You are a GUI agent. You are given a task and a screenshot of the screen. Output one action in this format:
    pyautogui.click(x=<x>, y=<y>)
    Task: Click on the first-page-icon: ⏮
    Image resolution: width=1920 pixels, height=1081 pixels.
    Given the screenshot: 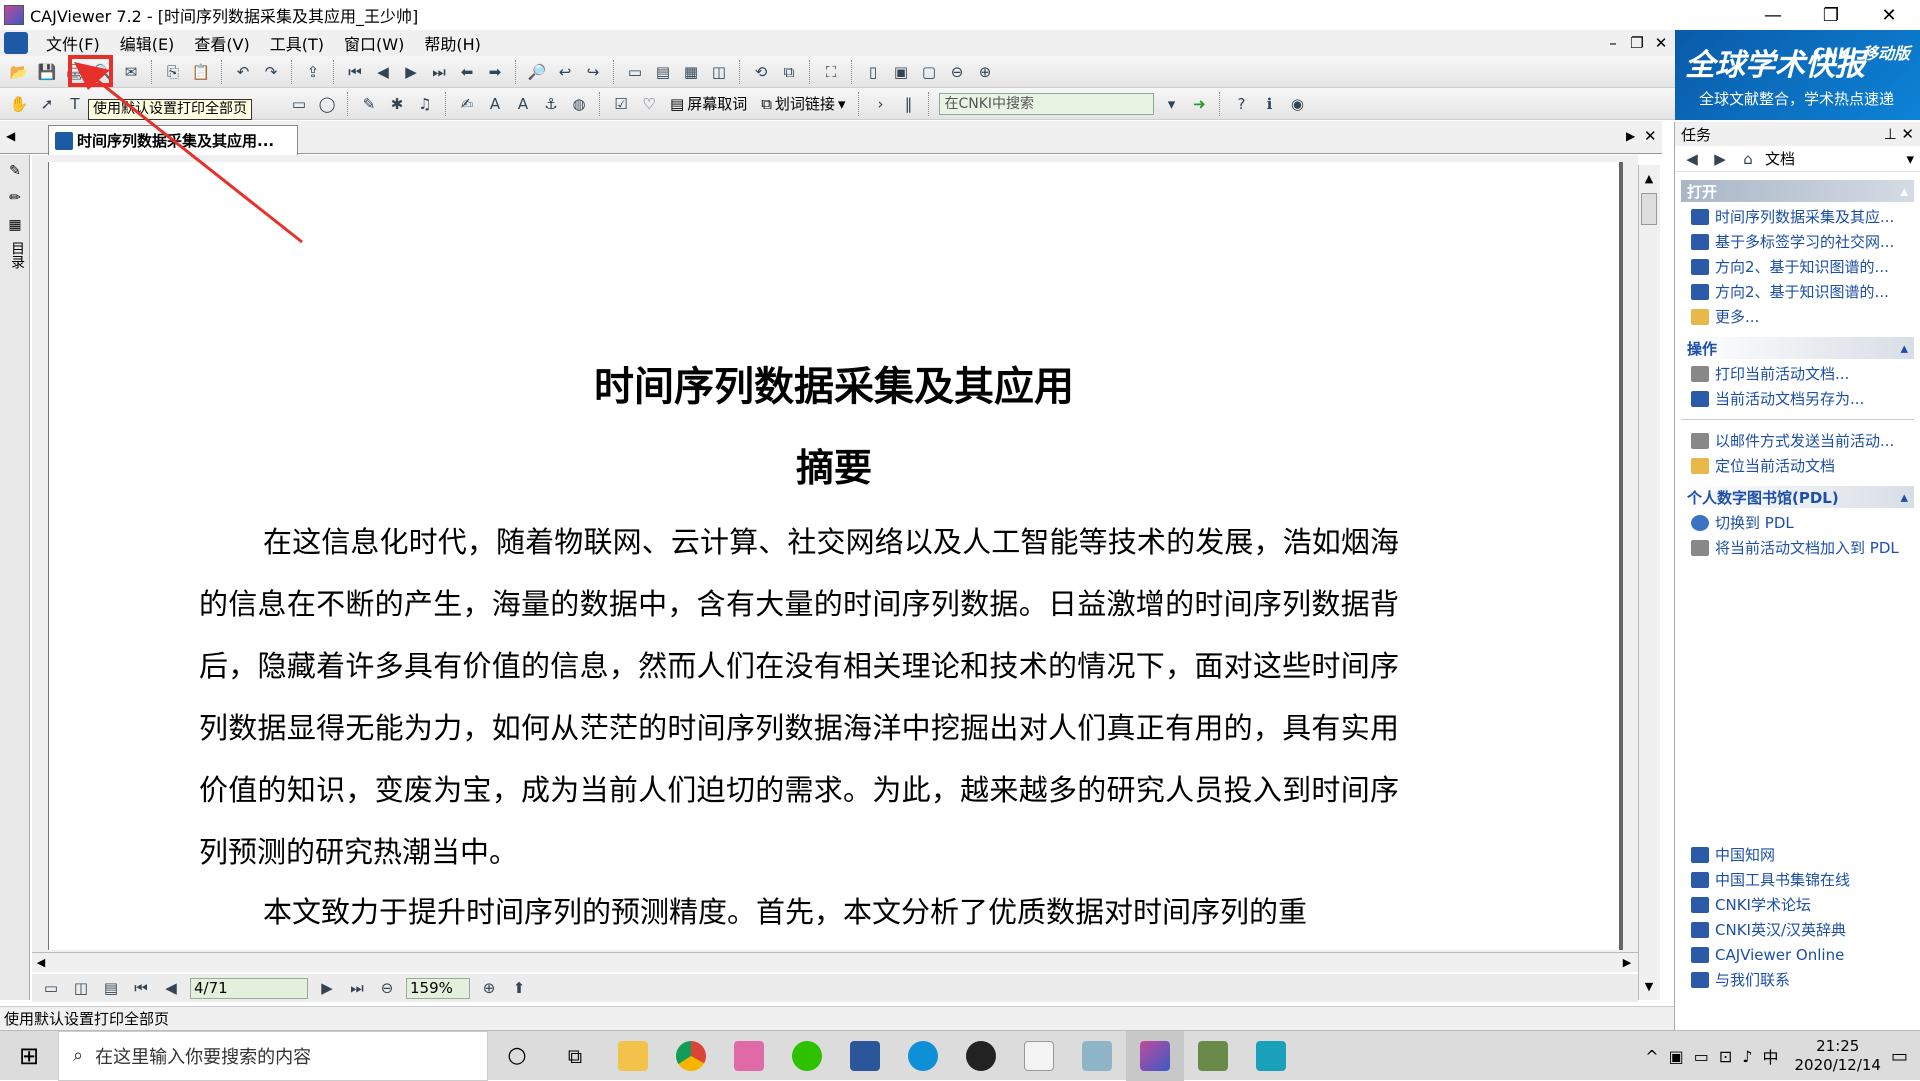 What is the action you would take?
    pyautogui.click(x=355, y=72)
    